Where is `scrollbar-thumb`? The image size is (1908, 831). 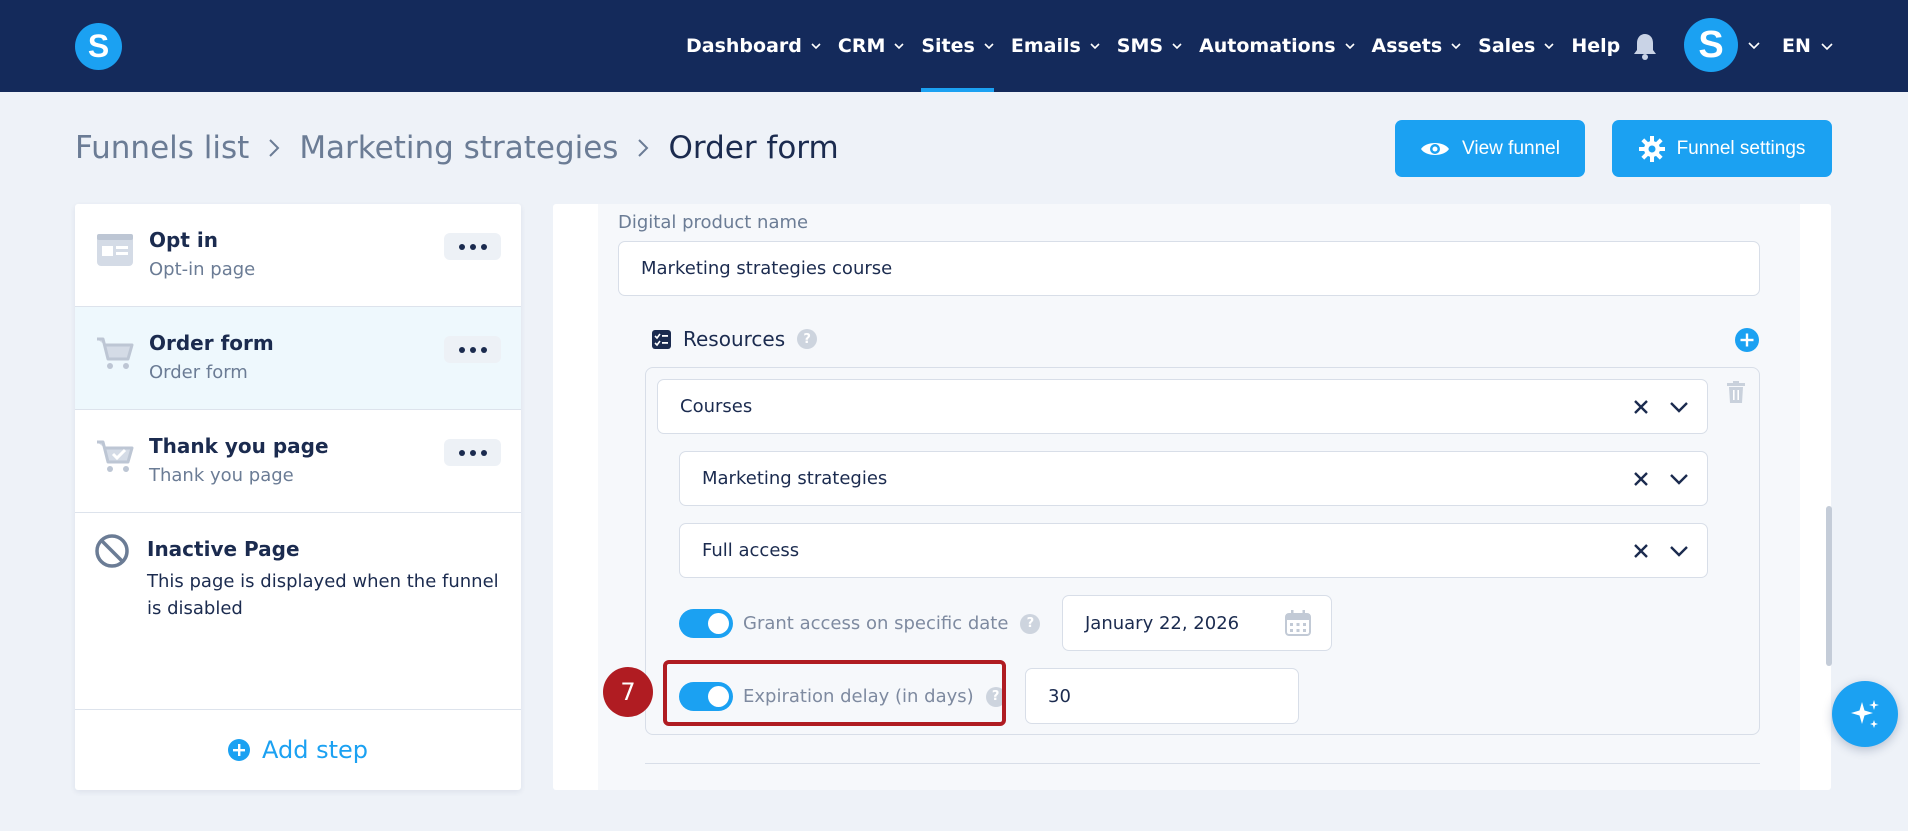
scrollbar-thumb is located at coordinates (1829, 586).